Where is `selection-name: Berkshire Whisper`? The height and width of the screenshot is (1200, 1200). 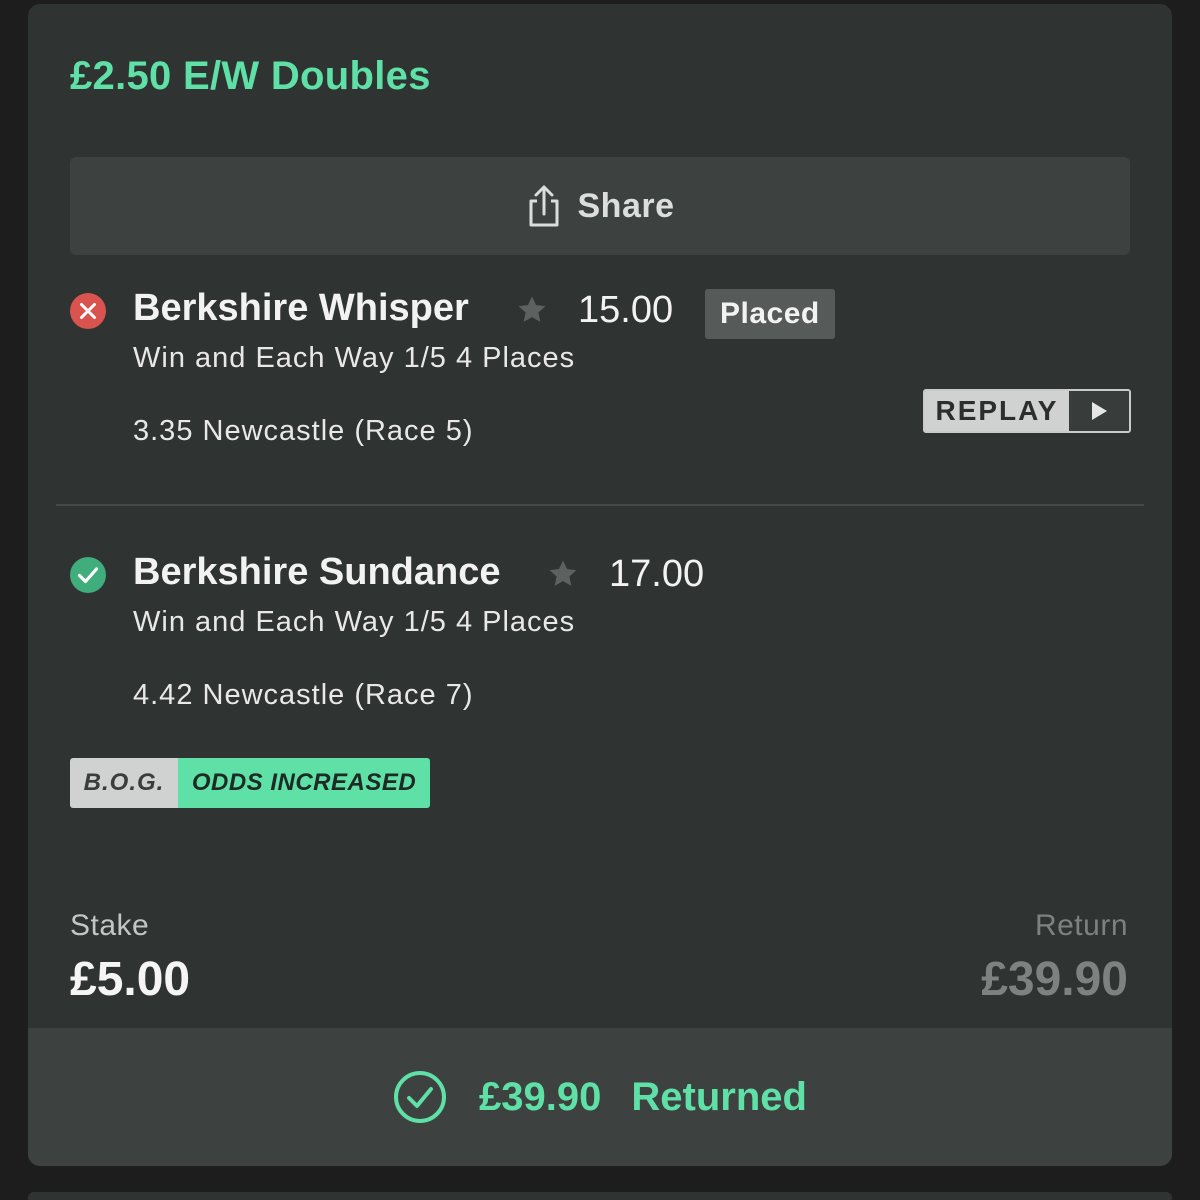 selection-name: Berkshire Whisper is located at coordinates (301, 308).